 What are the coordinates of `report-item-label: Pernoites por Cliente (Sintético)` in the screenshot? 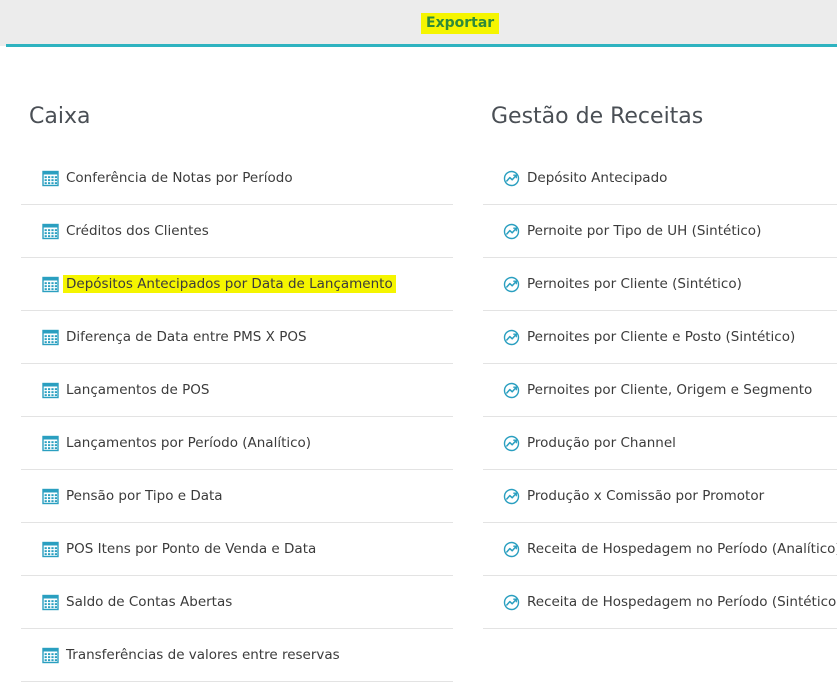 It's located at (634, 284).